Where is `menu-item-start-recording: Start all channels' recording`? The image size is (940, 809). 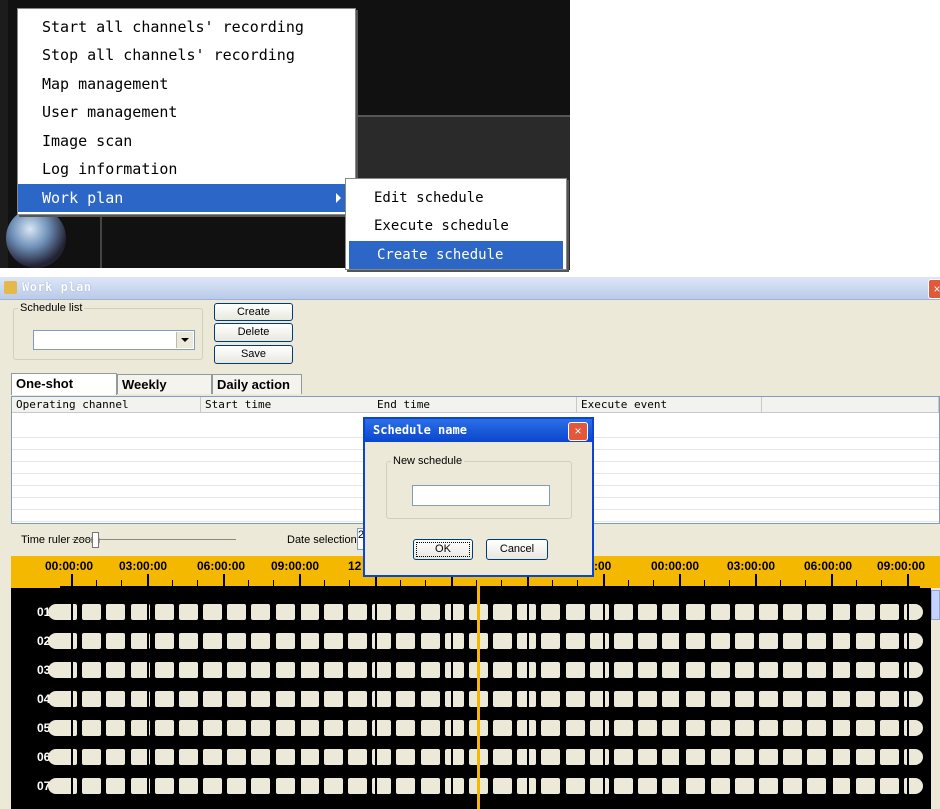
menu-item-start-recording: Start all channels' recording is located at coordinates (186, 27).